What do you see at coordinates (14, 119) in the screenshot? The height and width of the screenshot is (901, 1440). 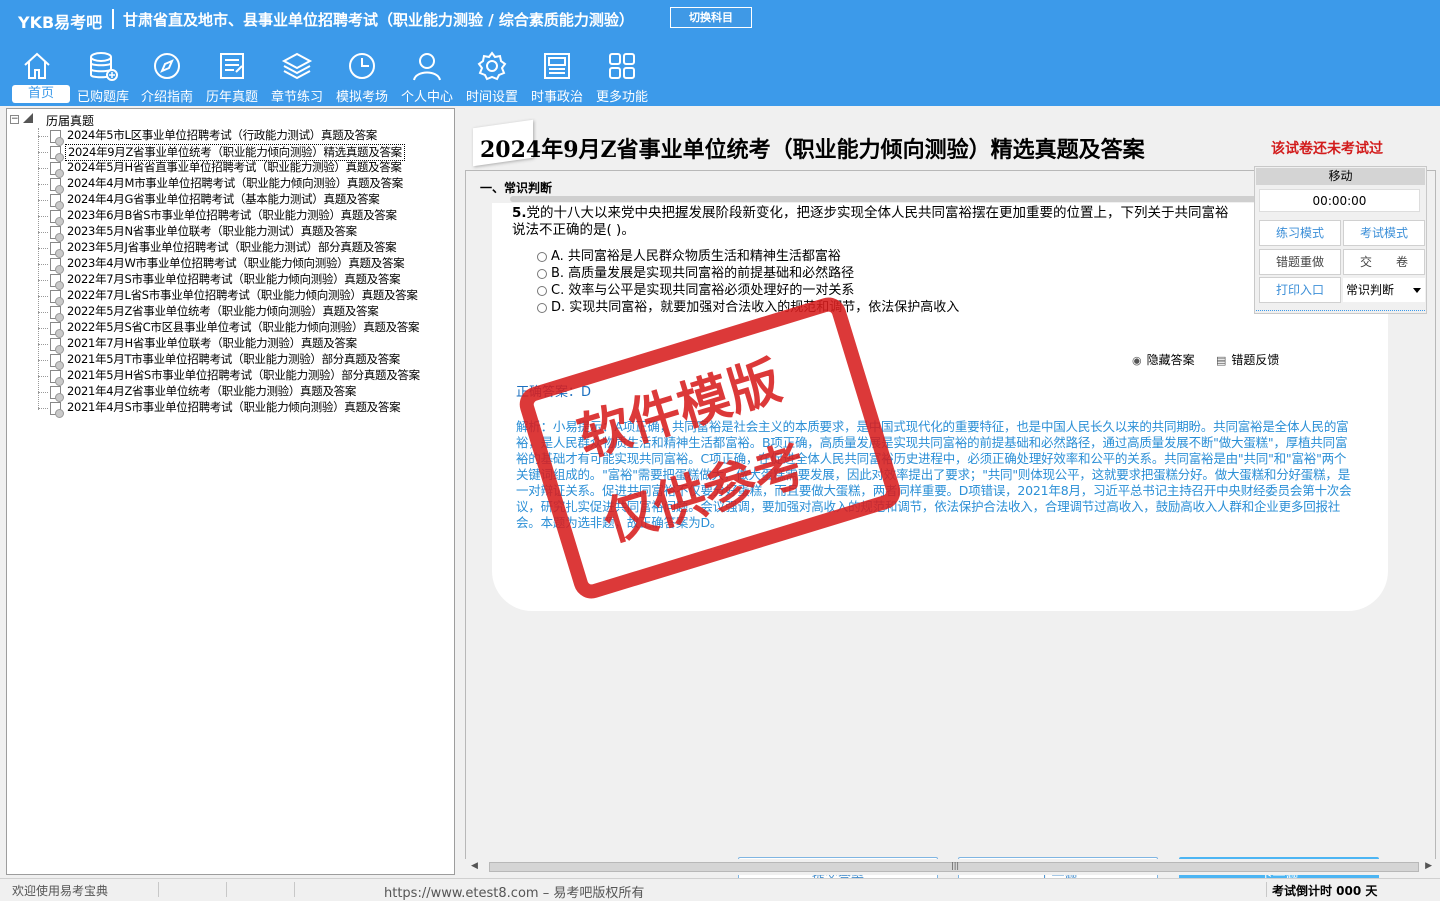 I see `collapse-icon: −` at bounding box center [14, 119].